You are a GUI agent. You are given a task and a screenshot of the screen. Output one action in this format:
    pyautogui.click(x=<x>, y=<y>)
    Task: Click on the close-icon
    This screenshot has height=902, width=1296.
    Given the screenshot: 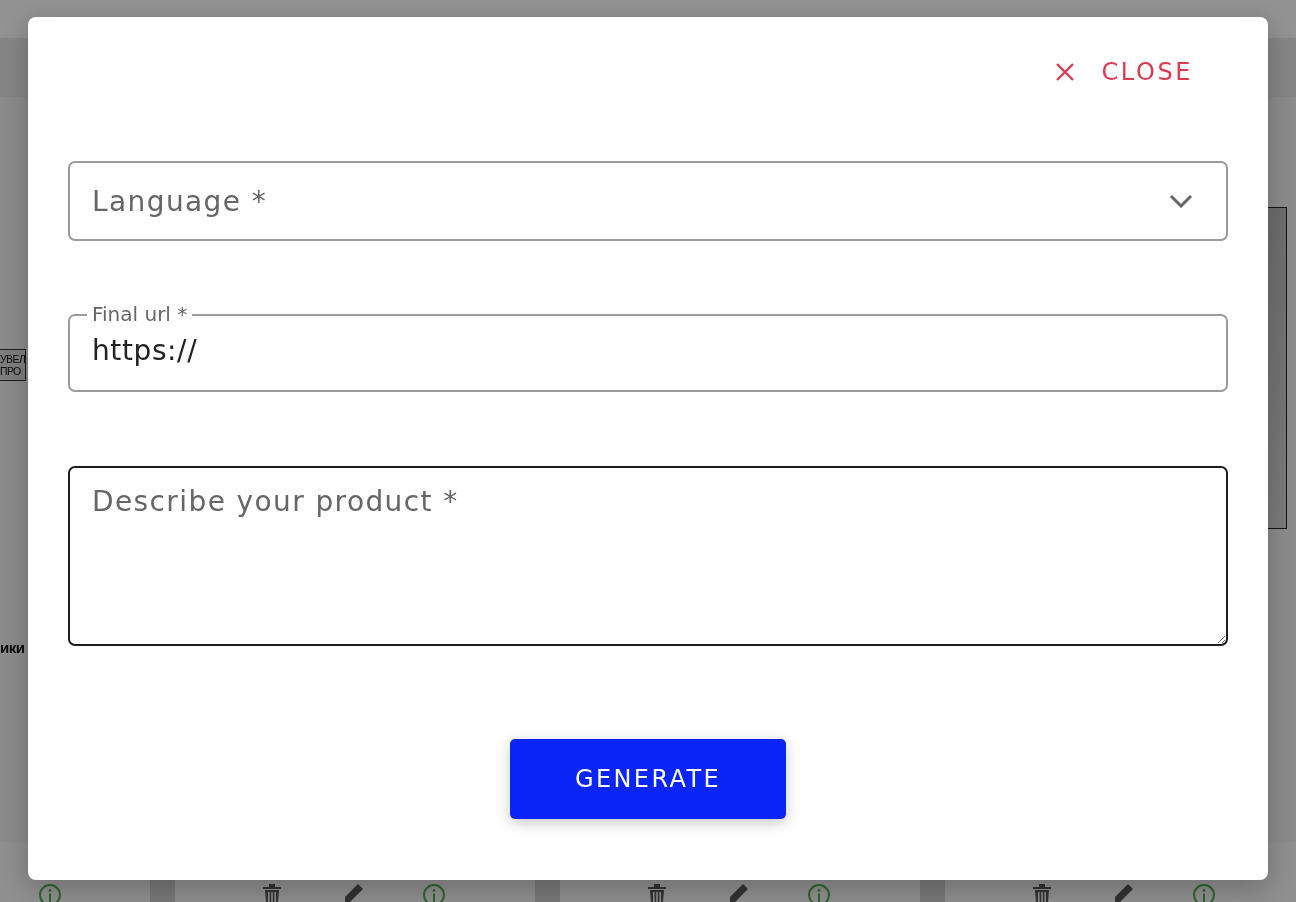 What is the action you would take?
    pyautogui.click(x=1065, y=72)
    